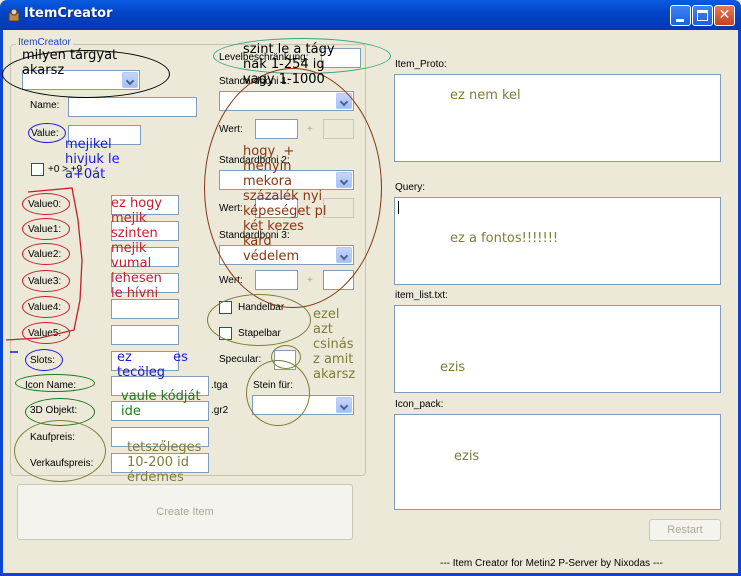  What do you see at coordinates (504, 238) in the screenshot?
I see `annotation-query-note: ez a fontos!!!!!!!` at bounding box center [504, 238].